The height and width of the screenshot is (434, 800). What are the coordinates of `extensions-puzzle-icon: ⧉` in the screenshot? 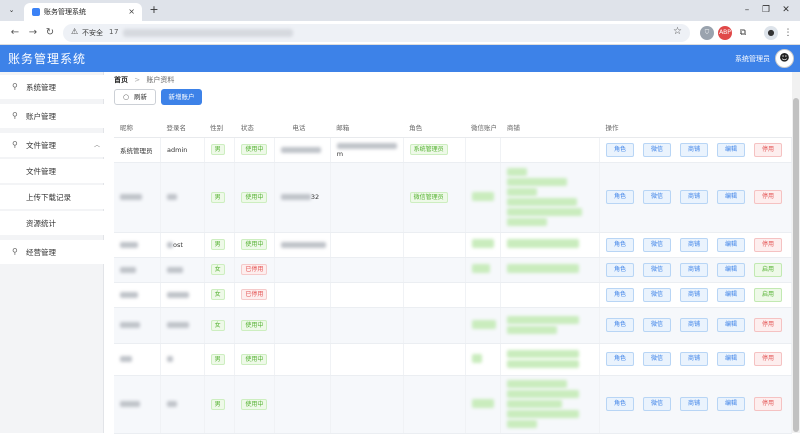 It's located at (743, 33).